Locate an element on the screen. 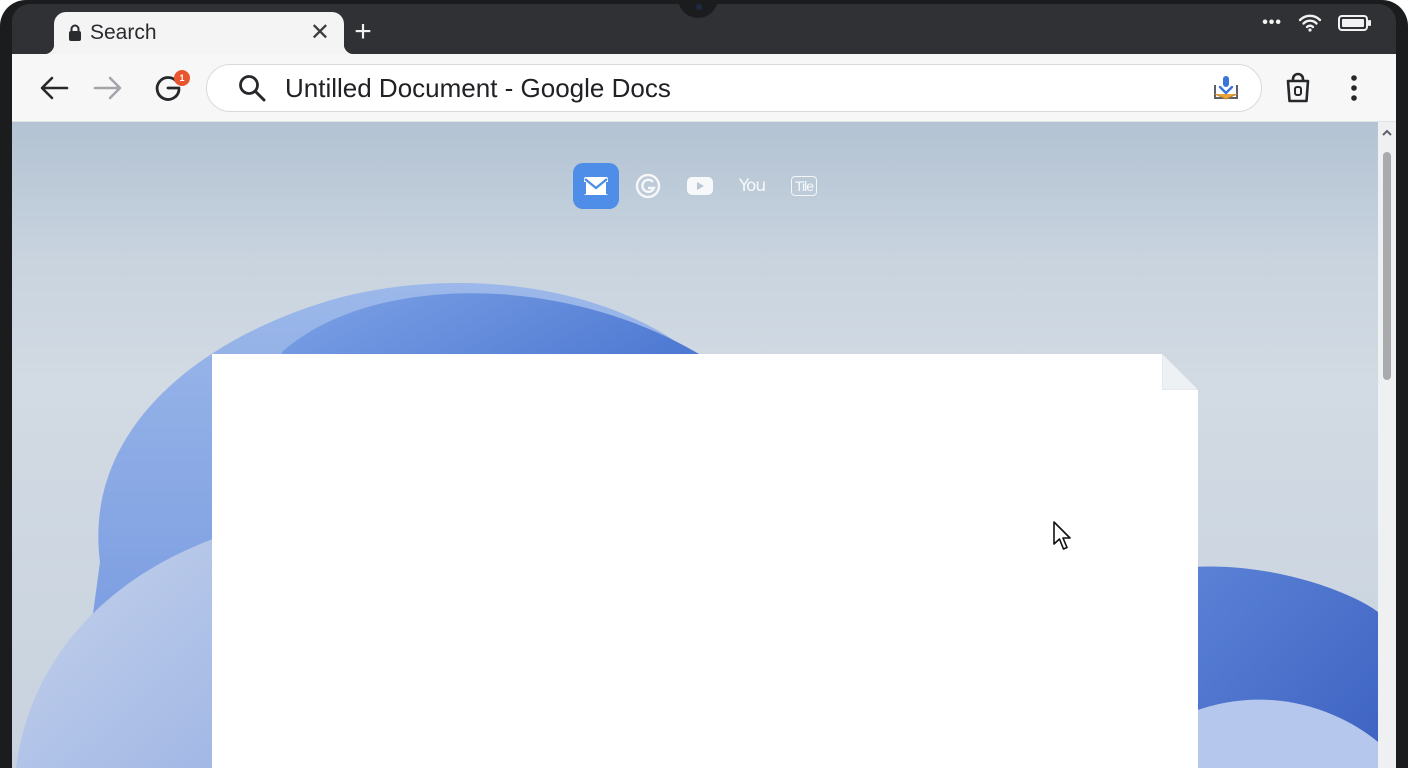 This screenshot has height=768, width=1408. arrow-right-icon is located at coordinates (107, 88).